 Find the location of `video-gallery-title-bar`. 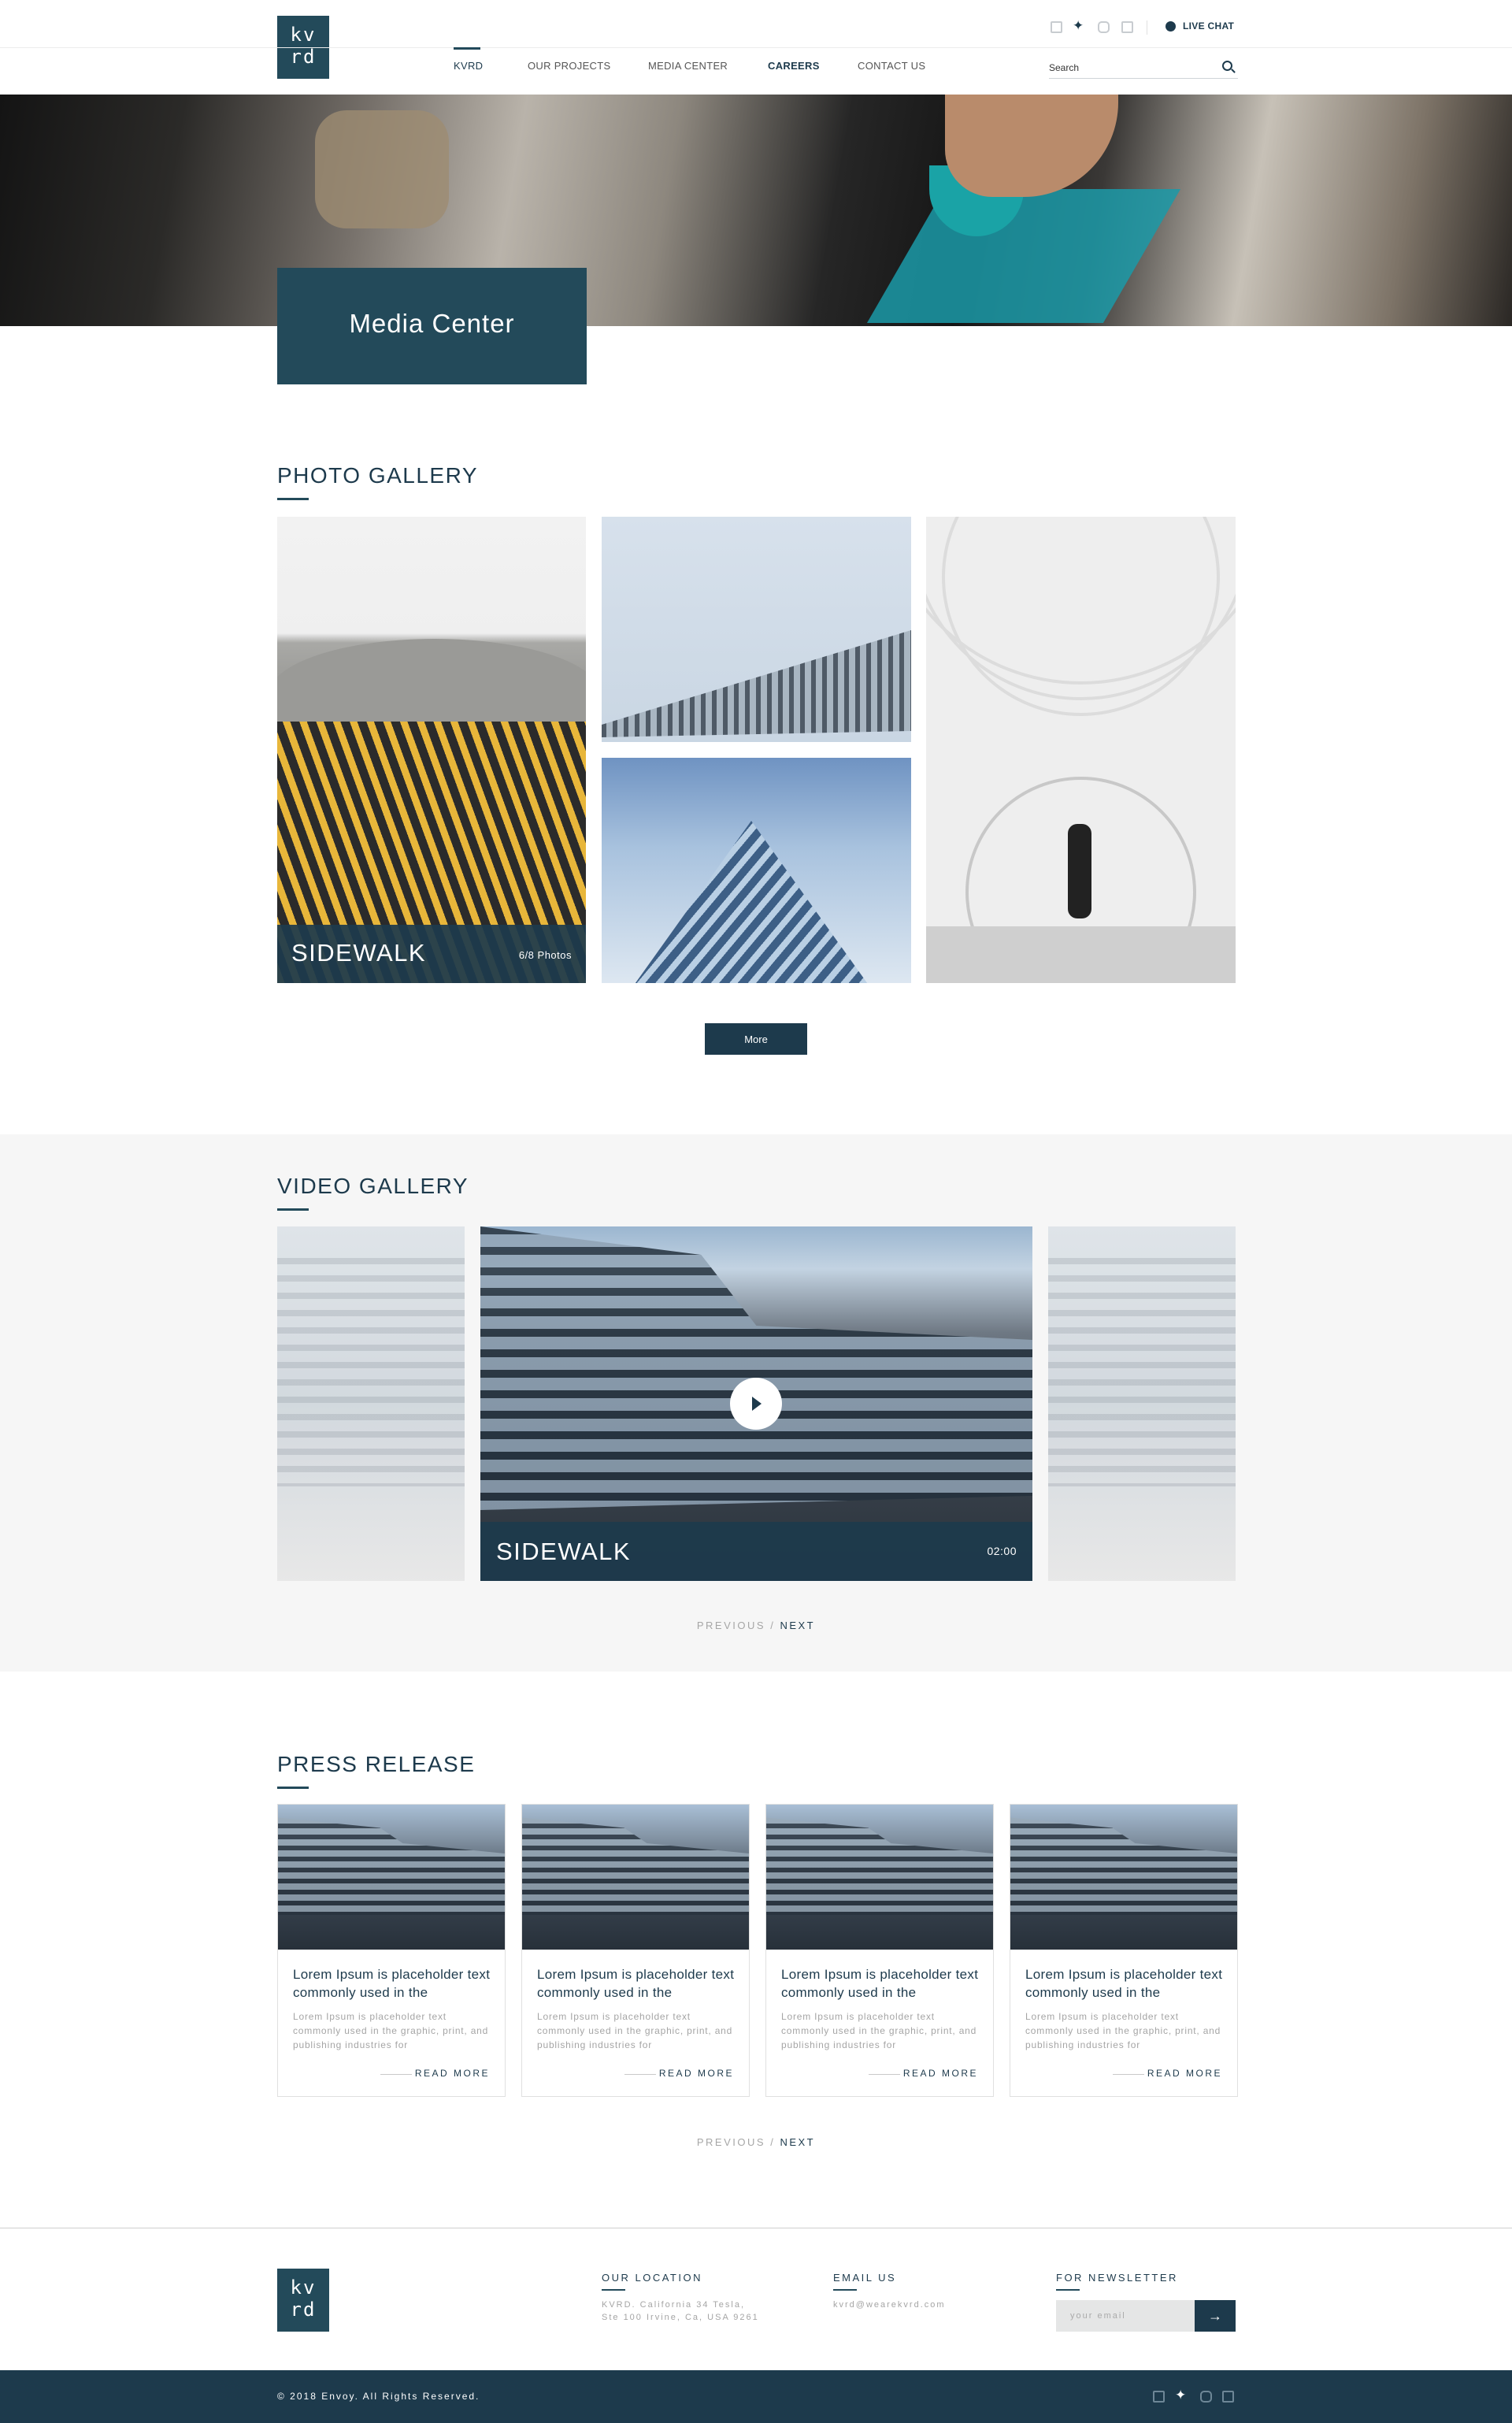

video-gallery-title-bar is located at coordinates (293, 1209).